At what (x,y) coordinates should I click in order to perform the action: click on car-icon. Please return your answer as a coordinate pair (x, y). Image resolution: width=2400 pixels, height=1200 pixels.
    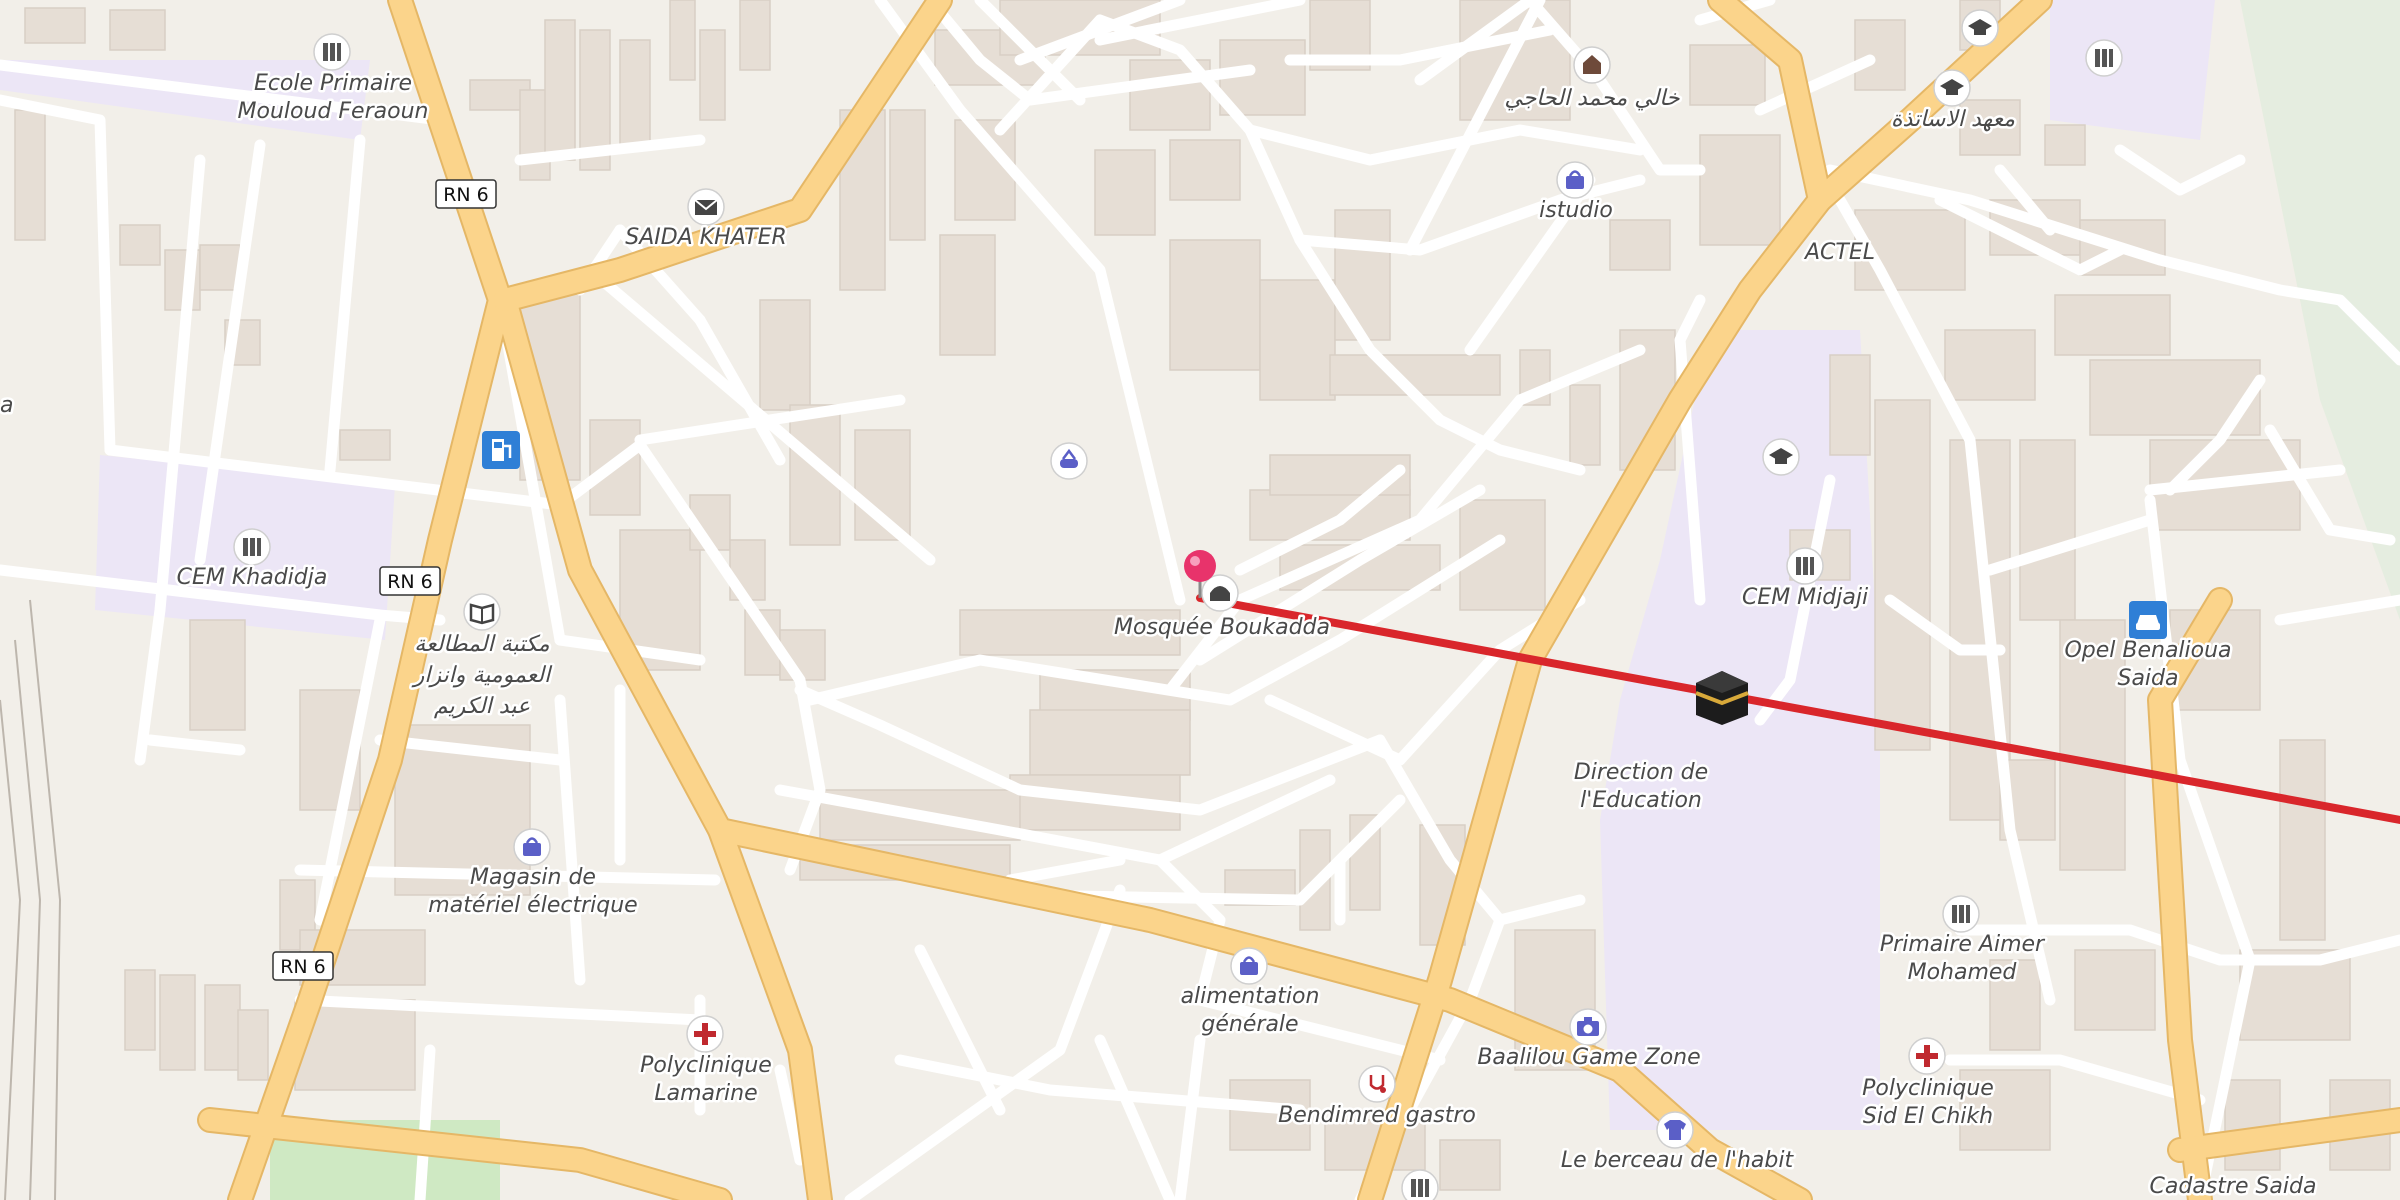
    Looking at the image, I should click on (2148, 620).